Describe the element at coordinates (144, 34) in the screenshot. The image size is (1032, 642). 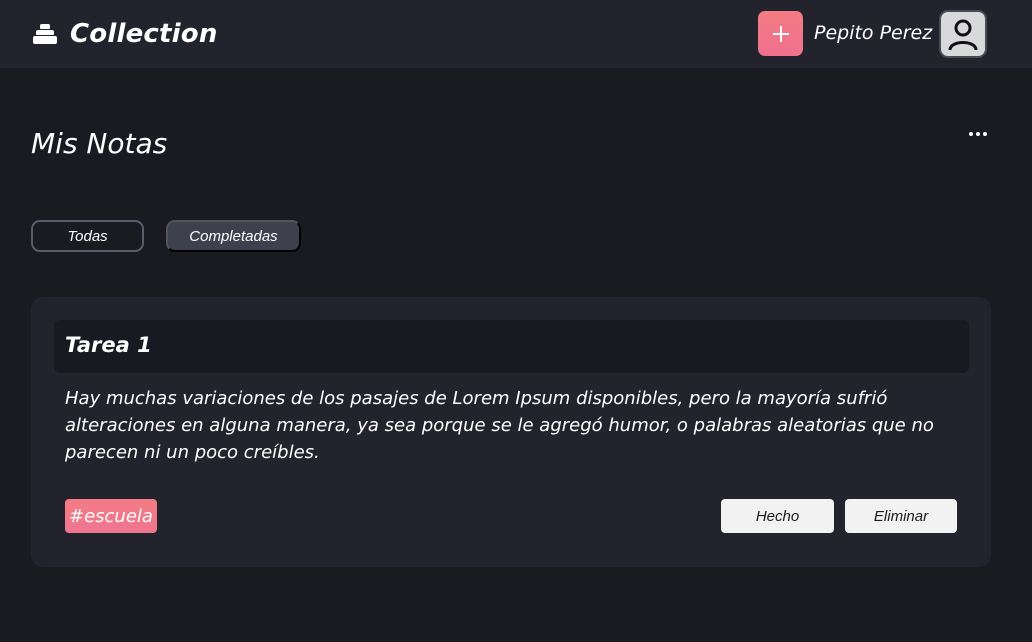
I see `brand-title: Collection` at that location.